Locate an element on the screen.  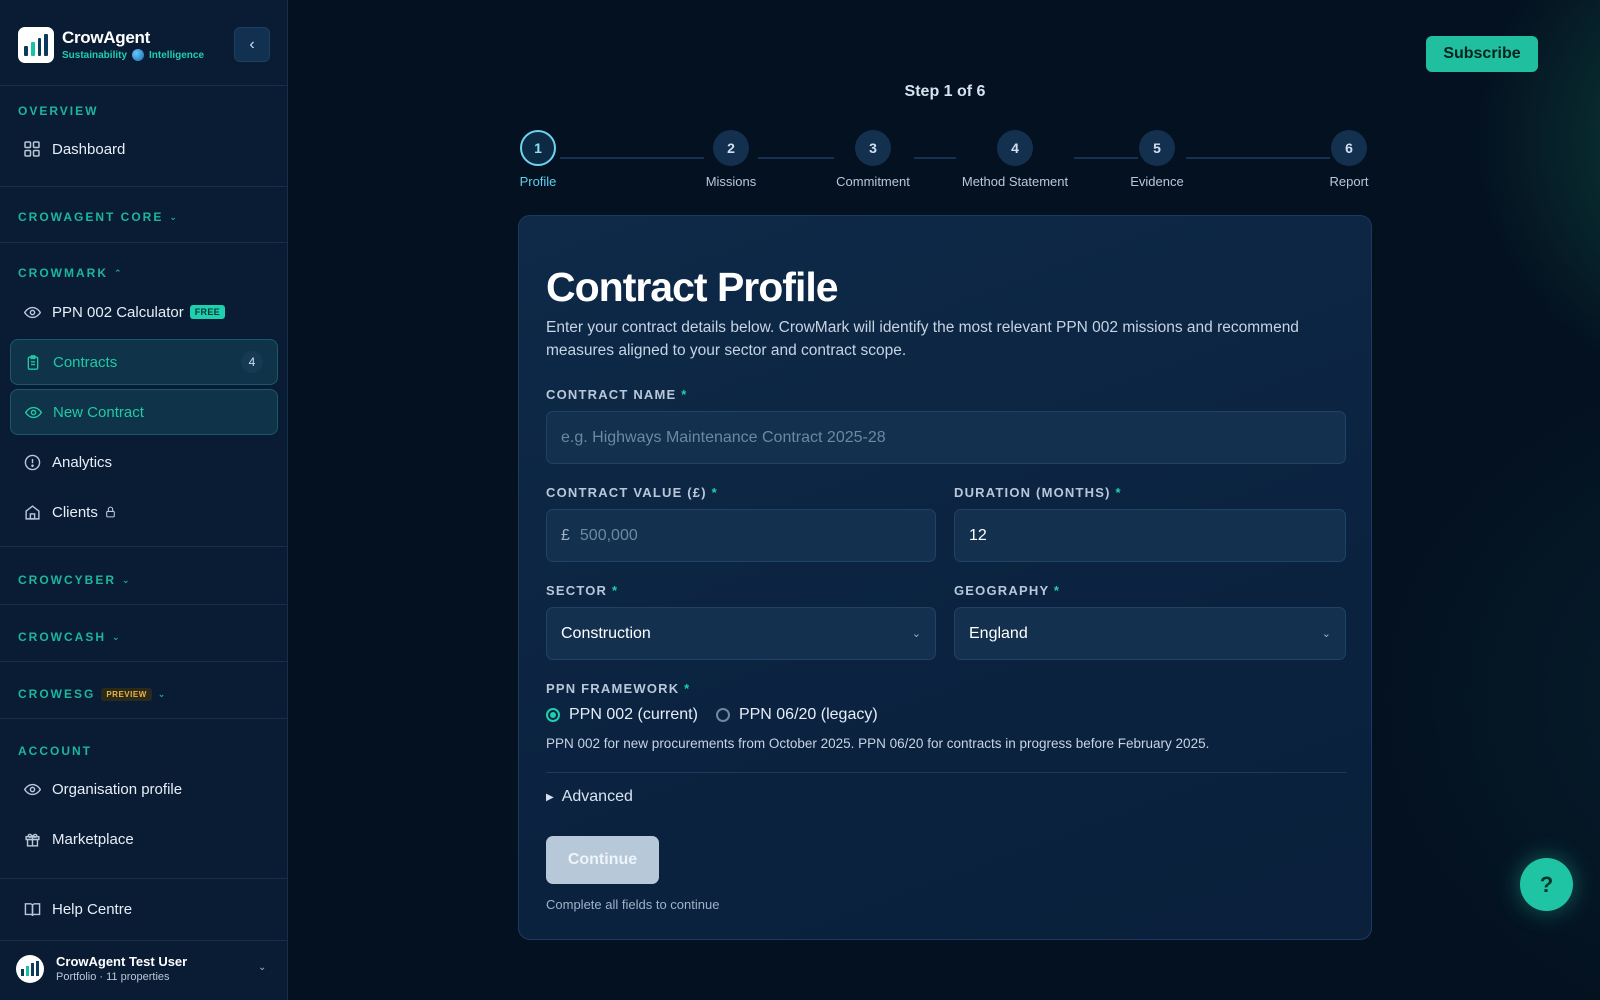
brand: CrowAgent Sustainability Intelligence is located at coordinates (111, 45).